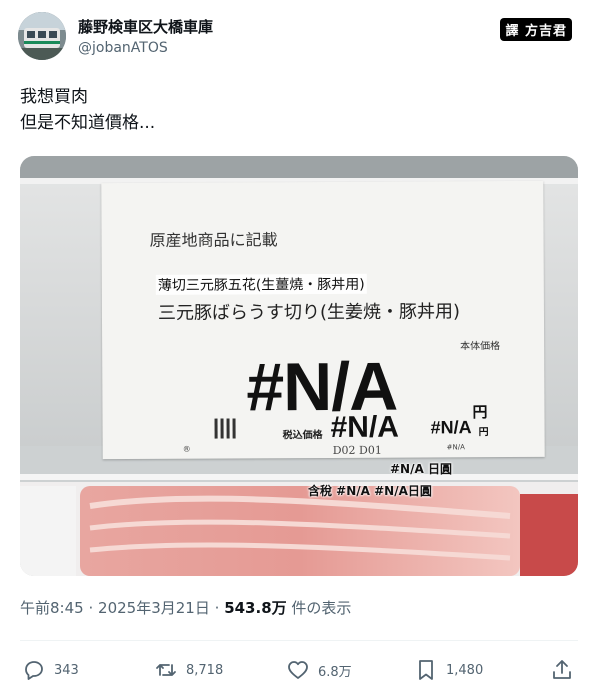 The width and height of the screenshot is (598, 699). What do you see at coordinates (154, 608) in the screenshot?
I see `tweet-date: 2025年3月21日` at bounding box center [154, 608].